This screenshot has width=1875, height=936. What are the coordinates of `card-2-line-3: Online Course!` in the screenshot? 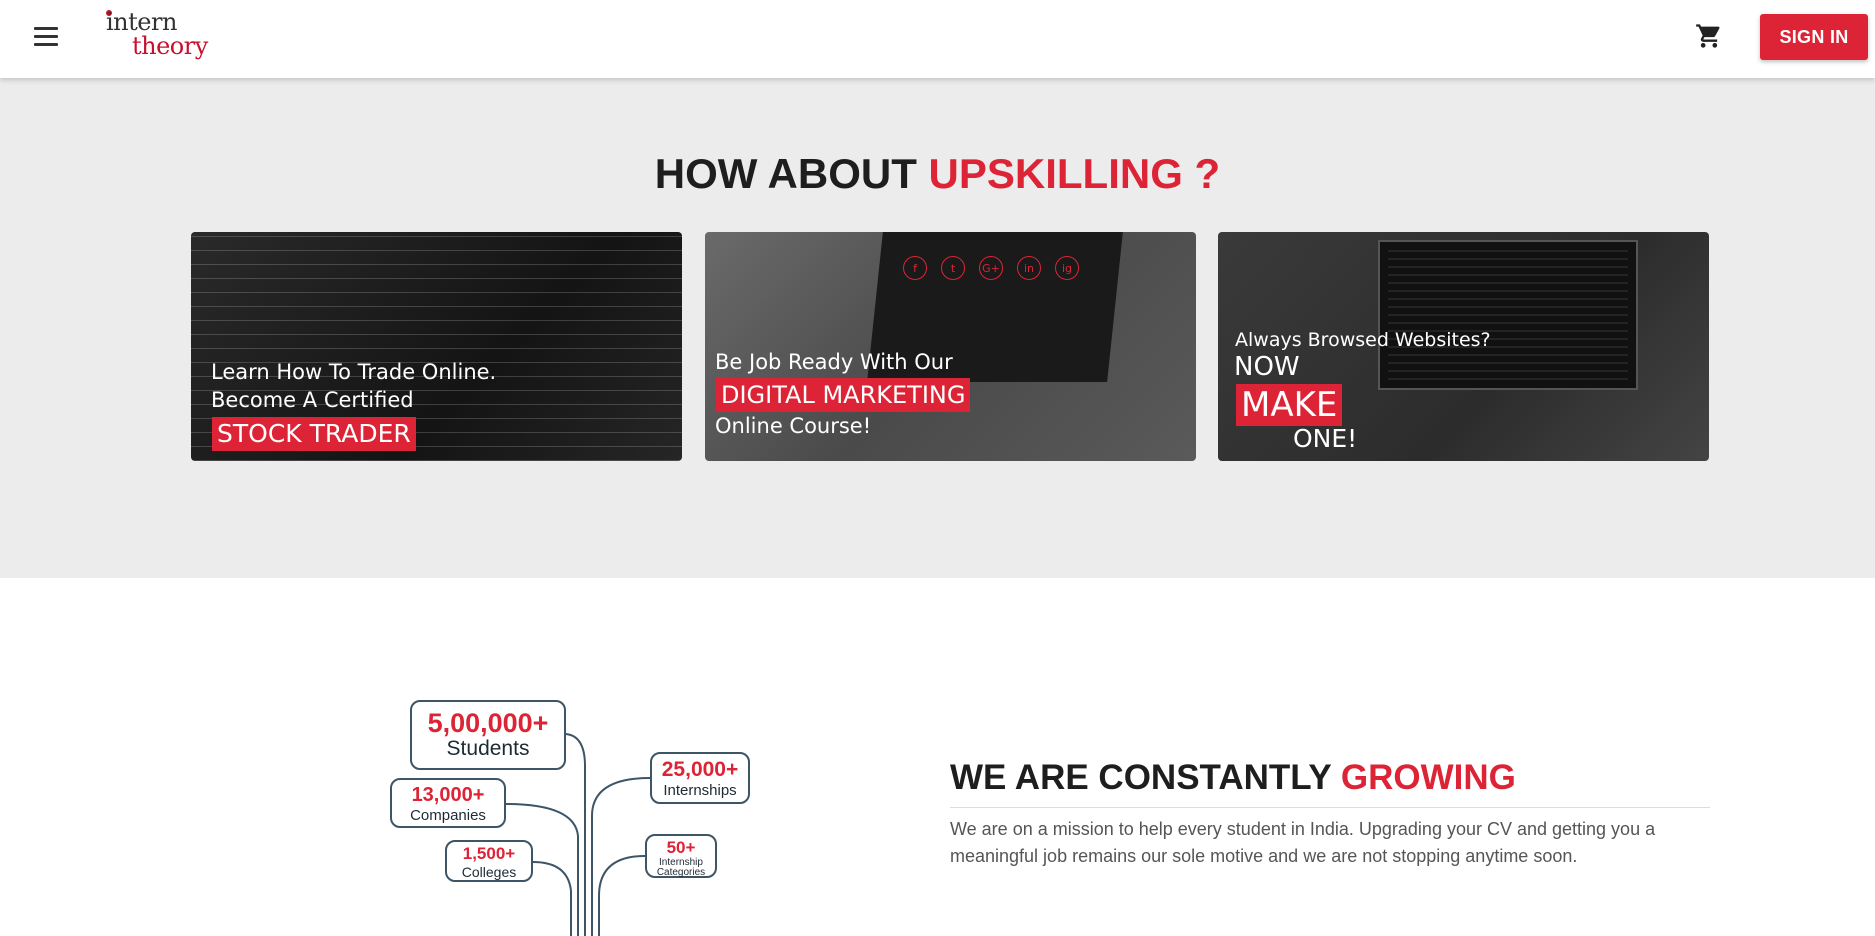 It's located at (793, 426).